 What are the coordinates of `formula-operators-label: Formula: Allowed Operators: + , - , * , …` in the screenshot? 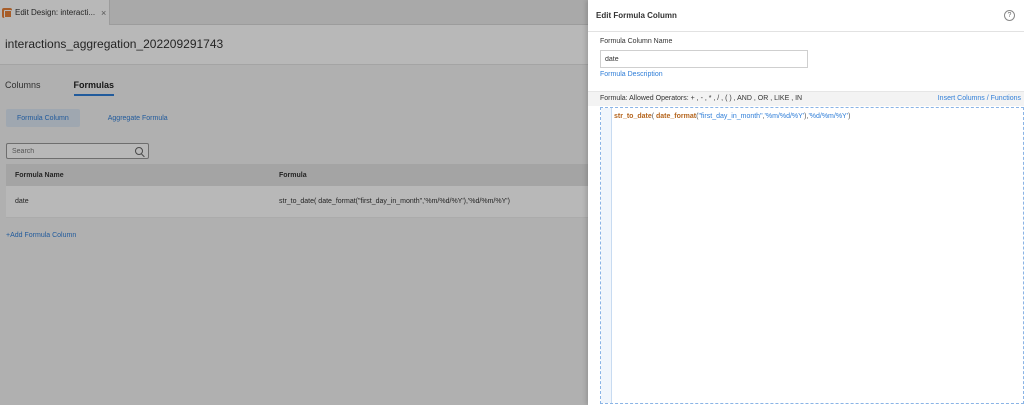 It's located at (701, 98).